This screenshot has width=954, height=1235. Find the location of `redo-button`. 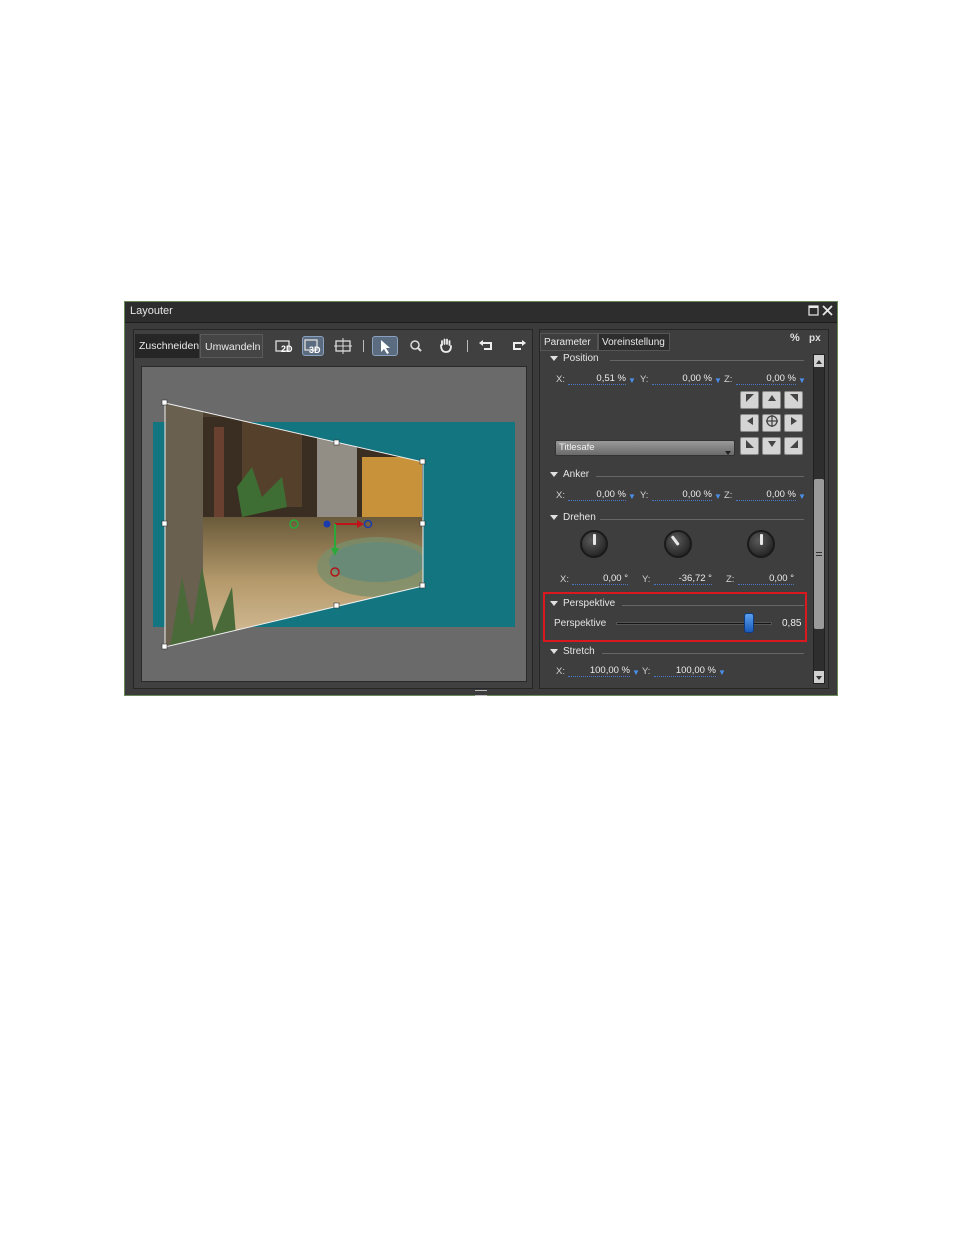

redo-button is located at coordinates (518, 346).